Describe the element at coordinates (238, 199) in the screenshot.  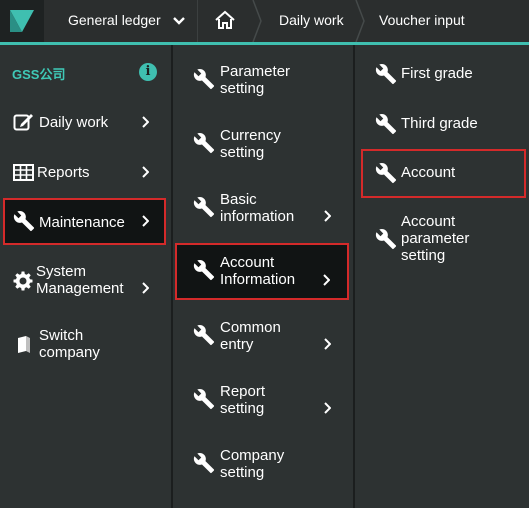
I see `submenu-item-label: Basic` at that location.